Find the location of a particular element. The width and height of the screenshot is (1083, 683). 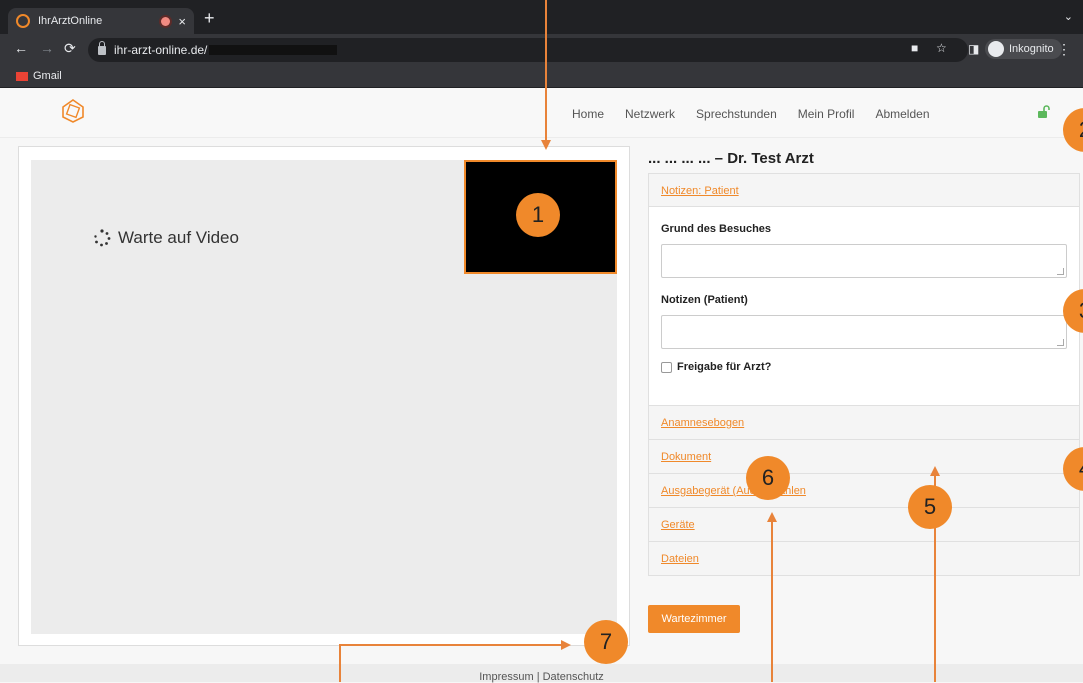

browser-menu-icon: ⋮ is located at coordinates (1064, 49).